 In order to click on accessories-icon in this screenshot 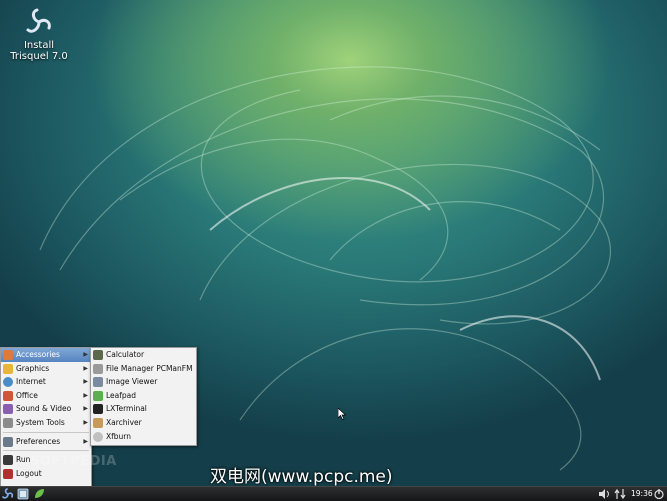, I will do `click(8, 355)`.